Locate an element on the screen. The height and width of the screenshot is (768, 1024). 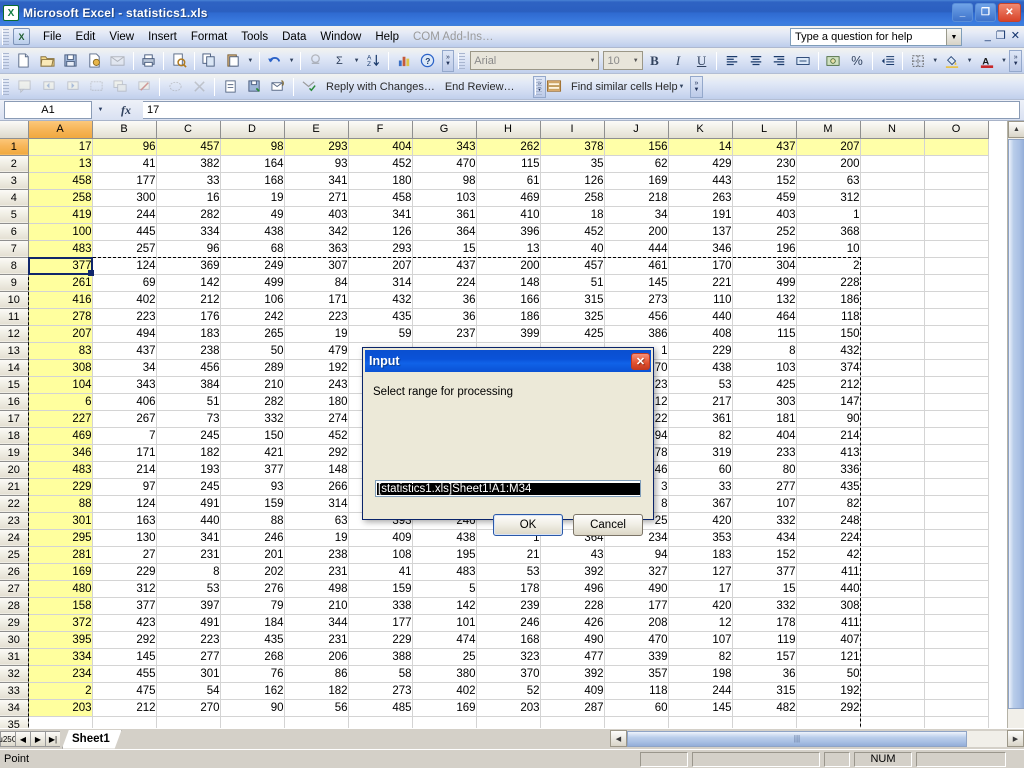
cell-J1: 156 is located at coordinates (636, 147).